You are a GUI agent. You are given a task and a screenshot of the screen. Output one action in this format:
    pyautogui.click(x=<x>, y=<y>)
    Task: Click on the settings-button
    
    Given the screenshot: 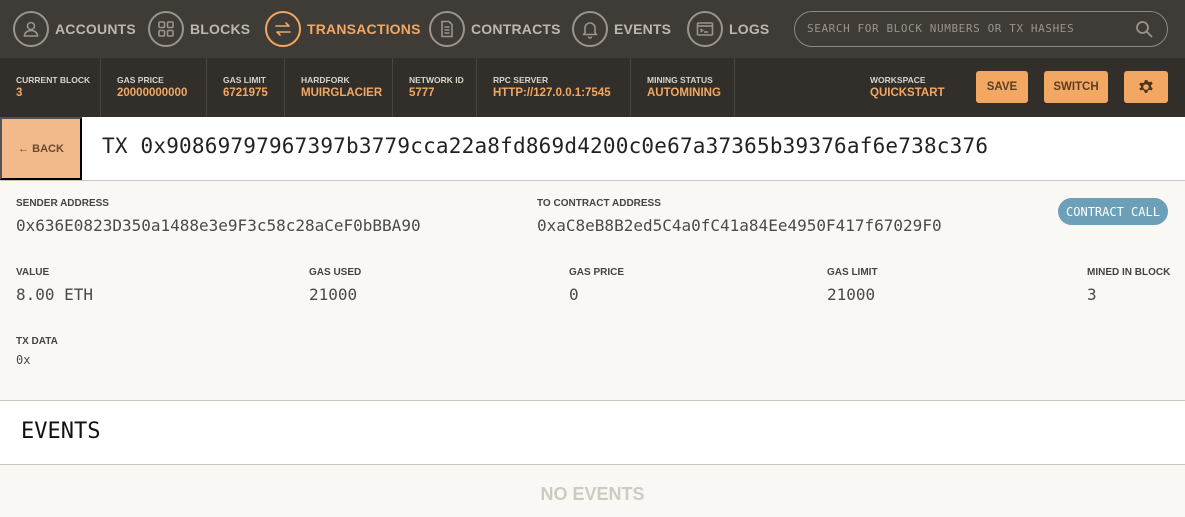 What is the action you would take?
    pyautogui.click(x=1146, y=87)
    